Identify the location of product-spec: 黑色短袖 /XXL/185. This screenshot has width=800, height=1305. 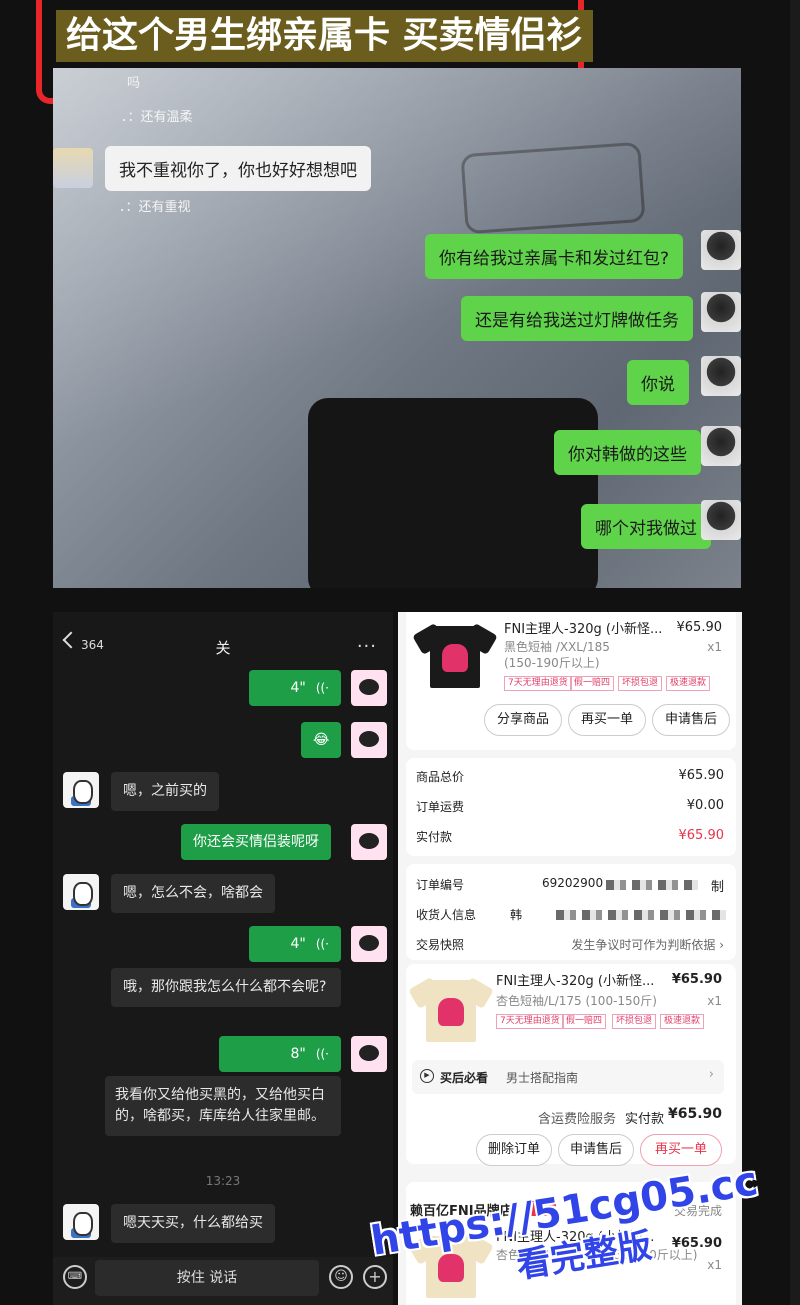
(557, 647).